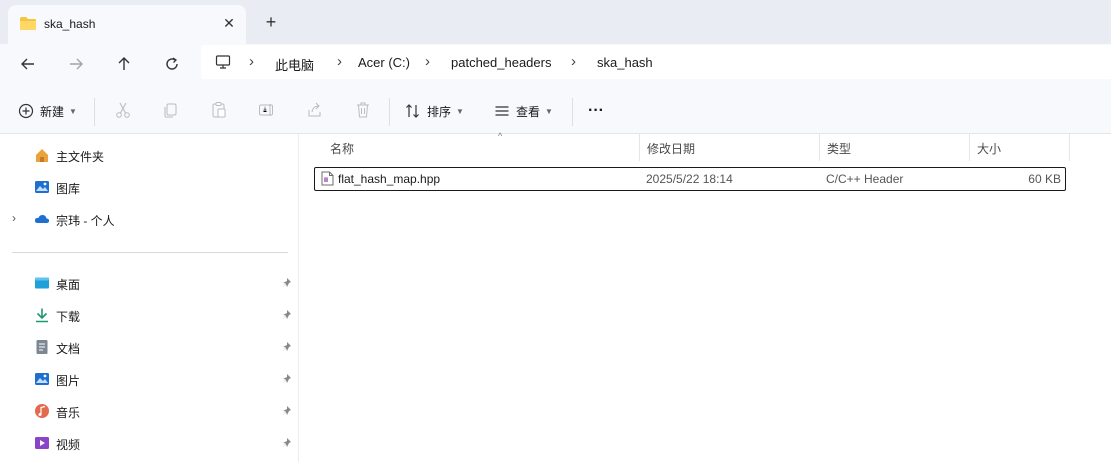 The height and width of the screenshot is (462, 1111). Describe the element at coordinates (223, 63) in the screenshot. I see `computer-icon` at that location.